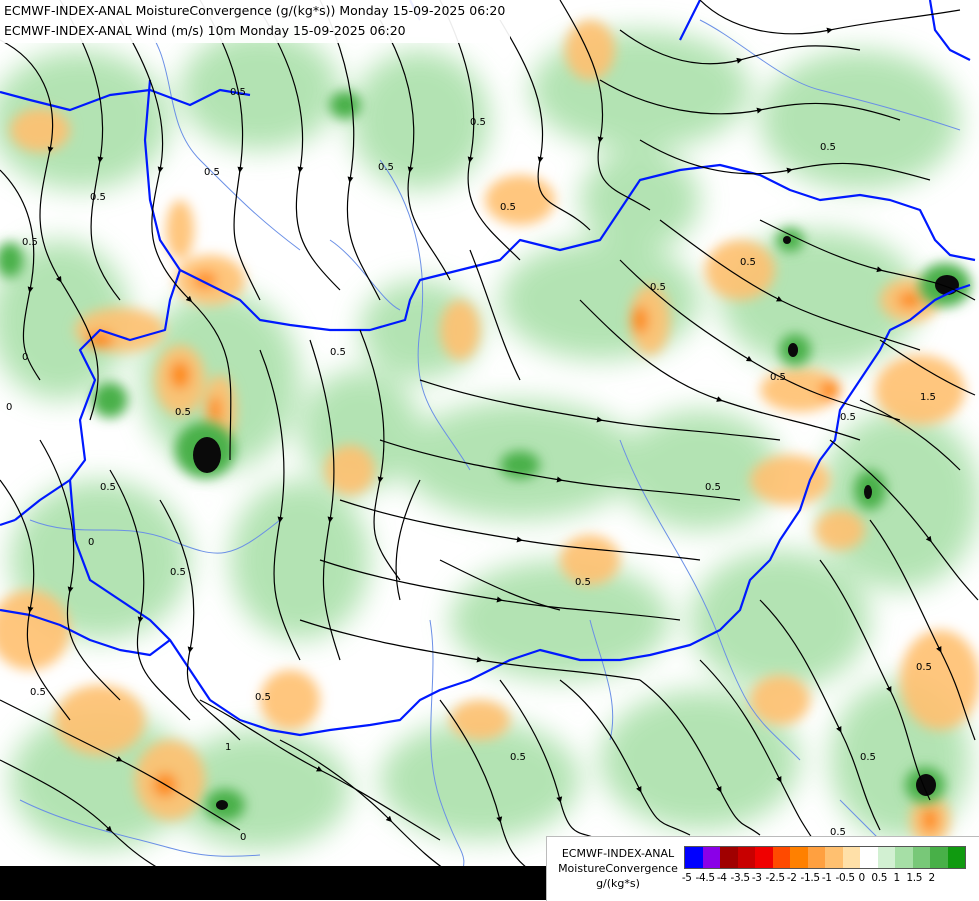 This screenshot has width=979, height=901. Describe the element at coordinates (810, 878) in the screenshot. I see `legend-tick-label: -1.5` at that location.